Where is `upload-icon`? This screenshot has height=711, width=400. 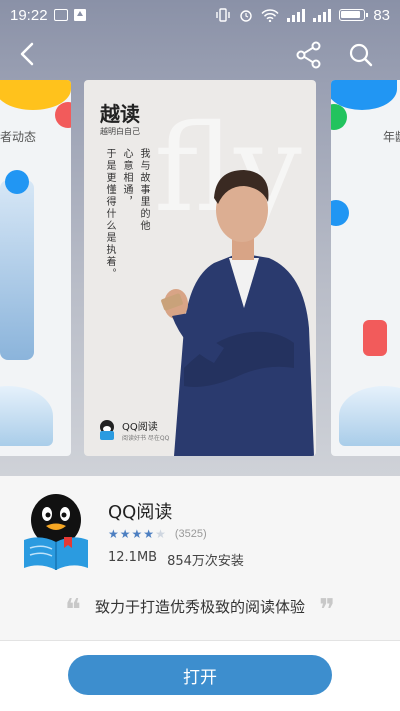
upload-icon is located at coordinates (79, 15).